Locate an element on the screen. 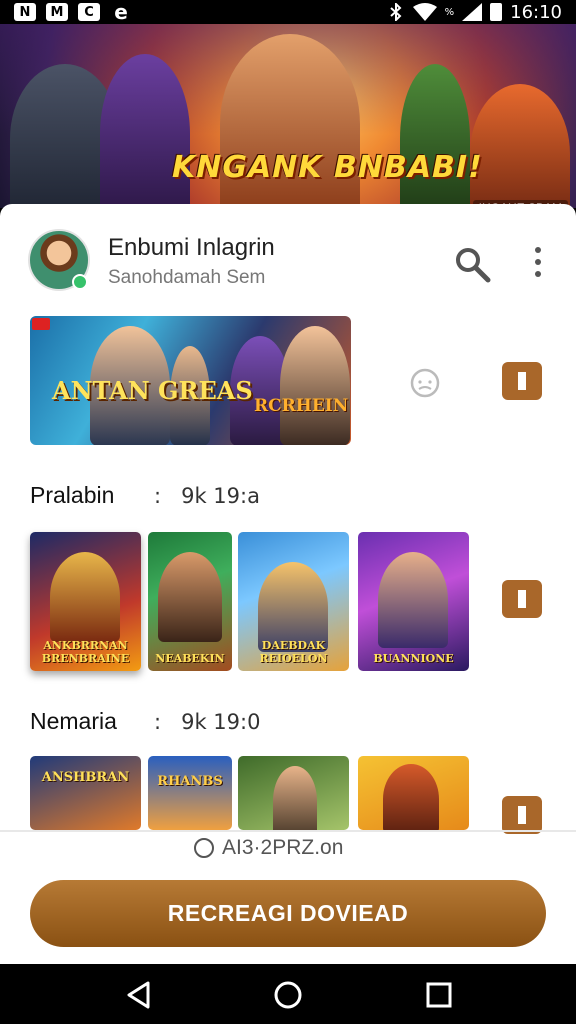  section-meta-nemaria: : 9k 19:0 is located at coordinates (207, 722).